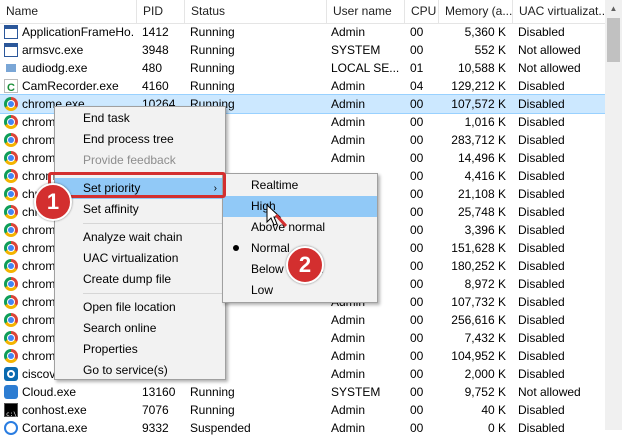 This screenshot has width=622, height=437. Describe the element at coordinates (155, 50) in the screenshot. I see `row-pid: 3948` at that location.